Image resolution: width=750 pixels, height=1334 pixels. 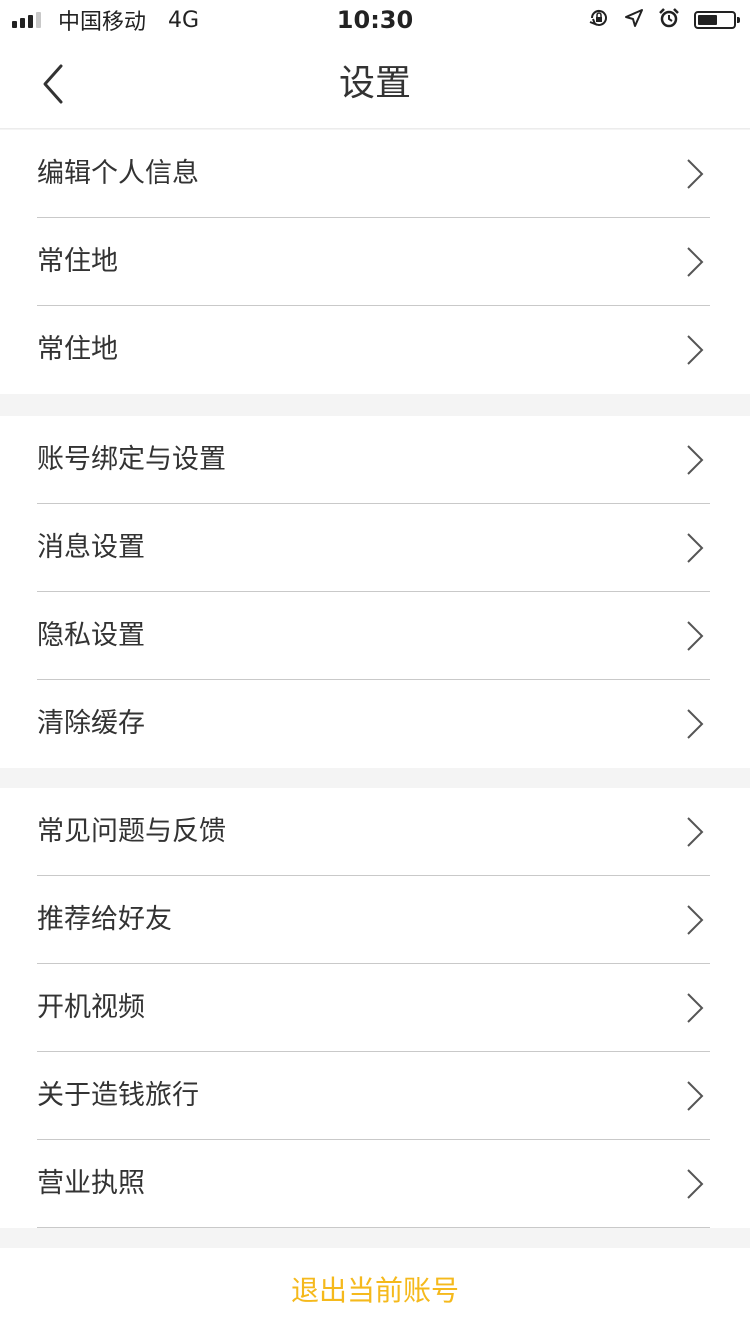 I want to click on settings-item-residence-1: 常住地, so click(x=375, y=262).